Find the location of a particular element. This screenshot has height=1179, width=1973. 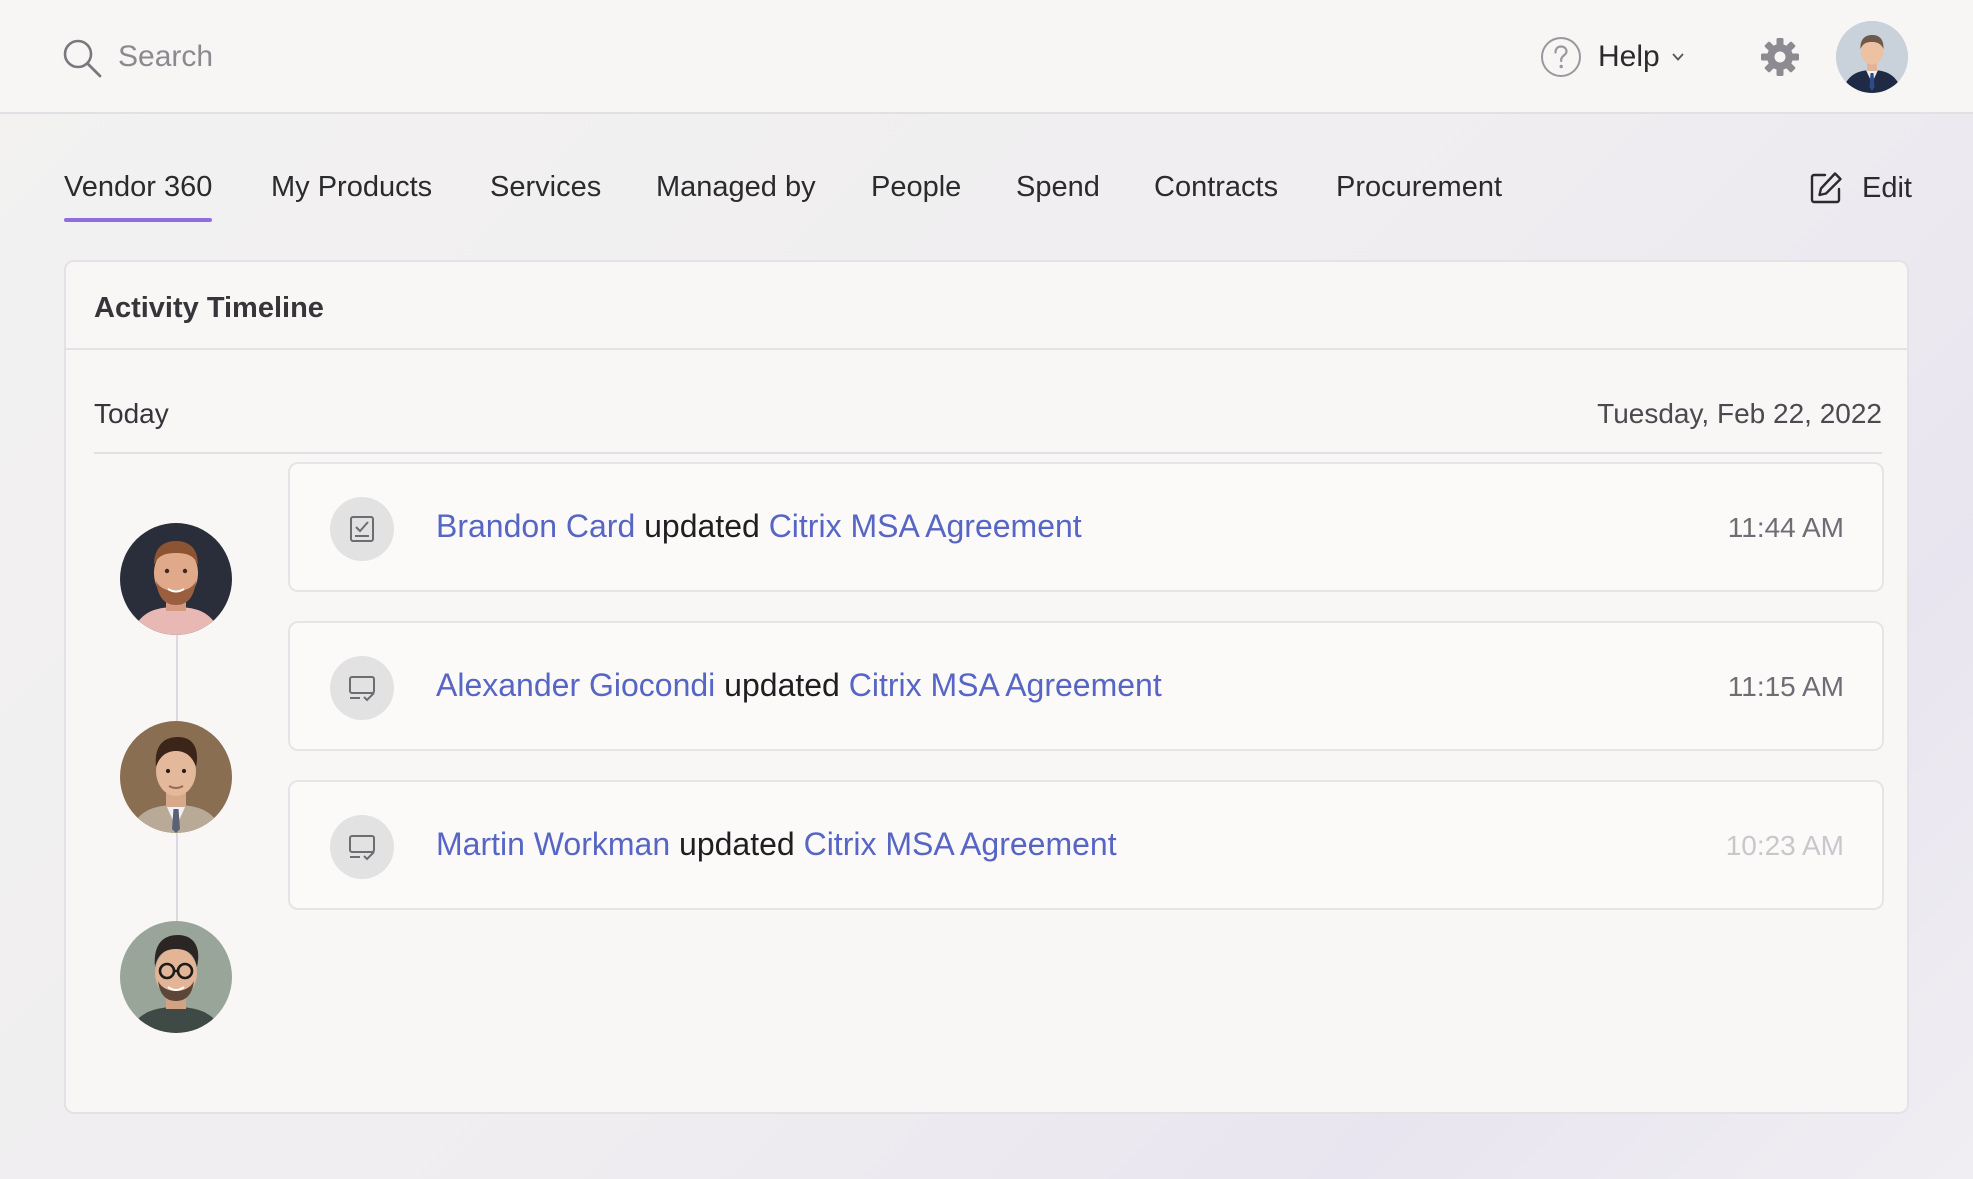

search-icon is located at coordinates (82, 58).